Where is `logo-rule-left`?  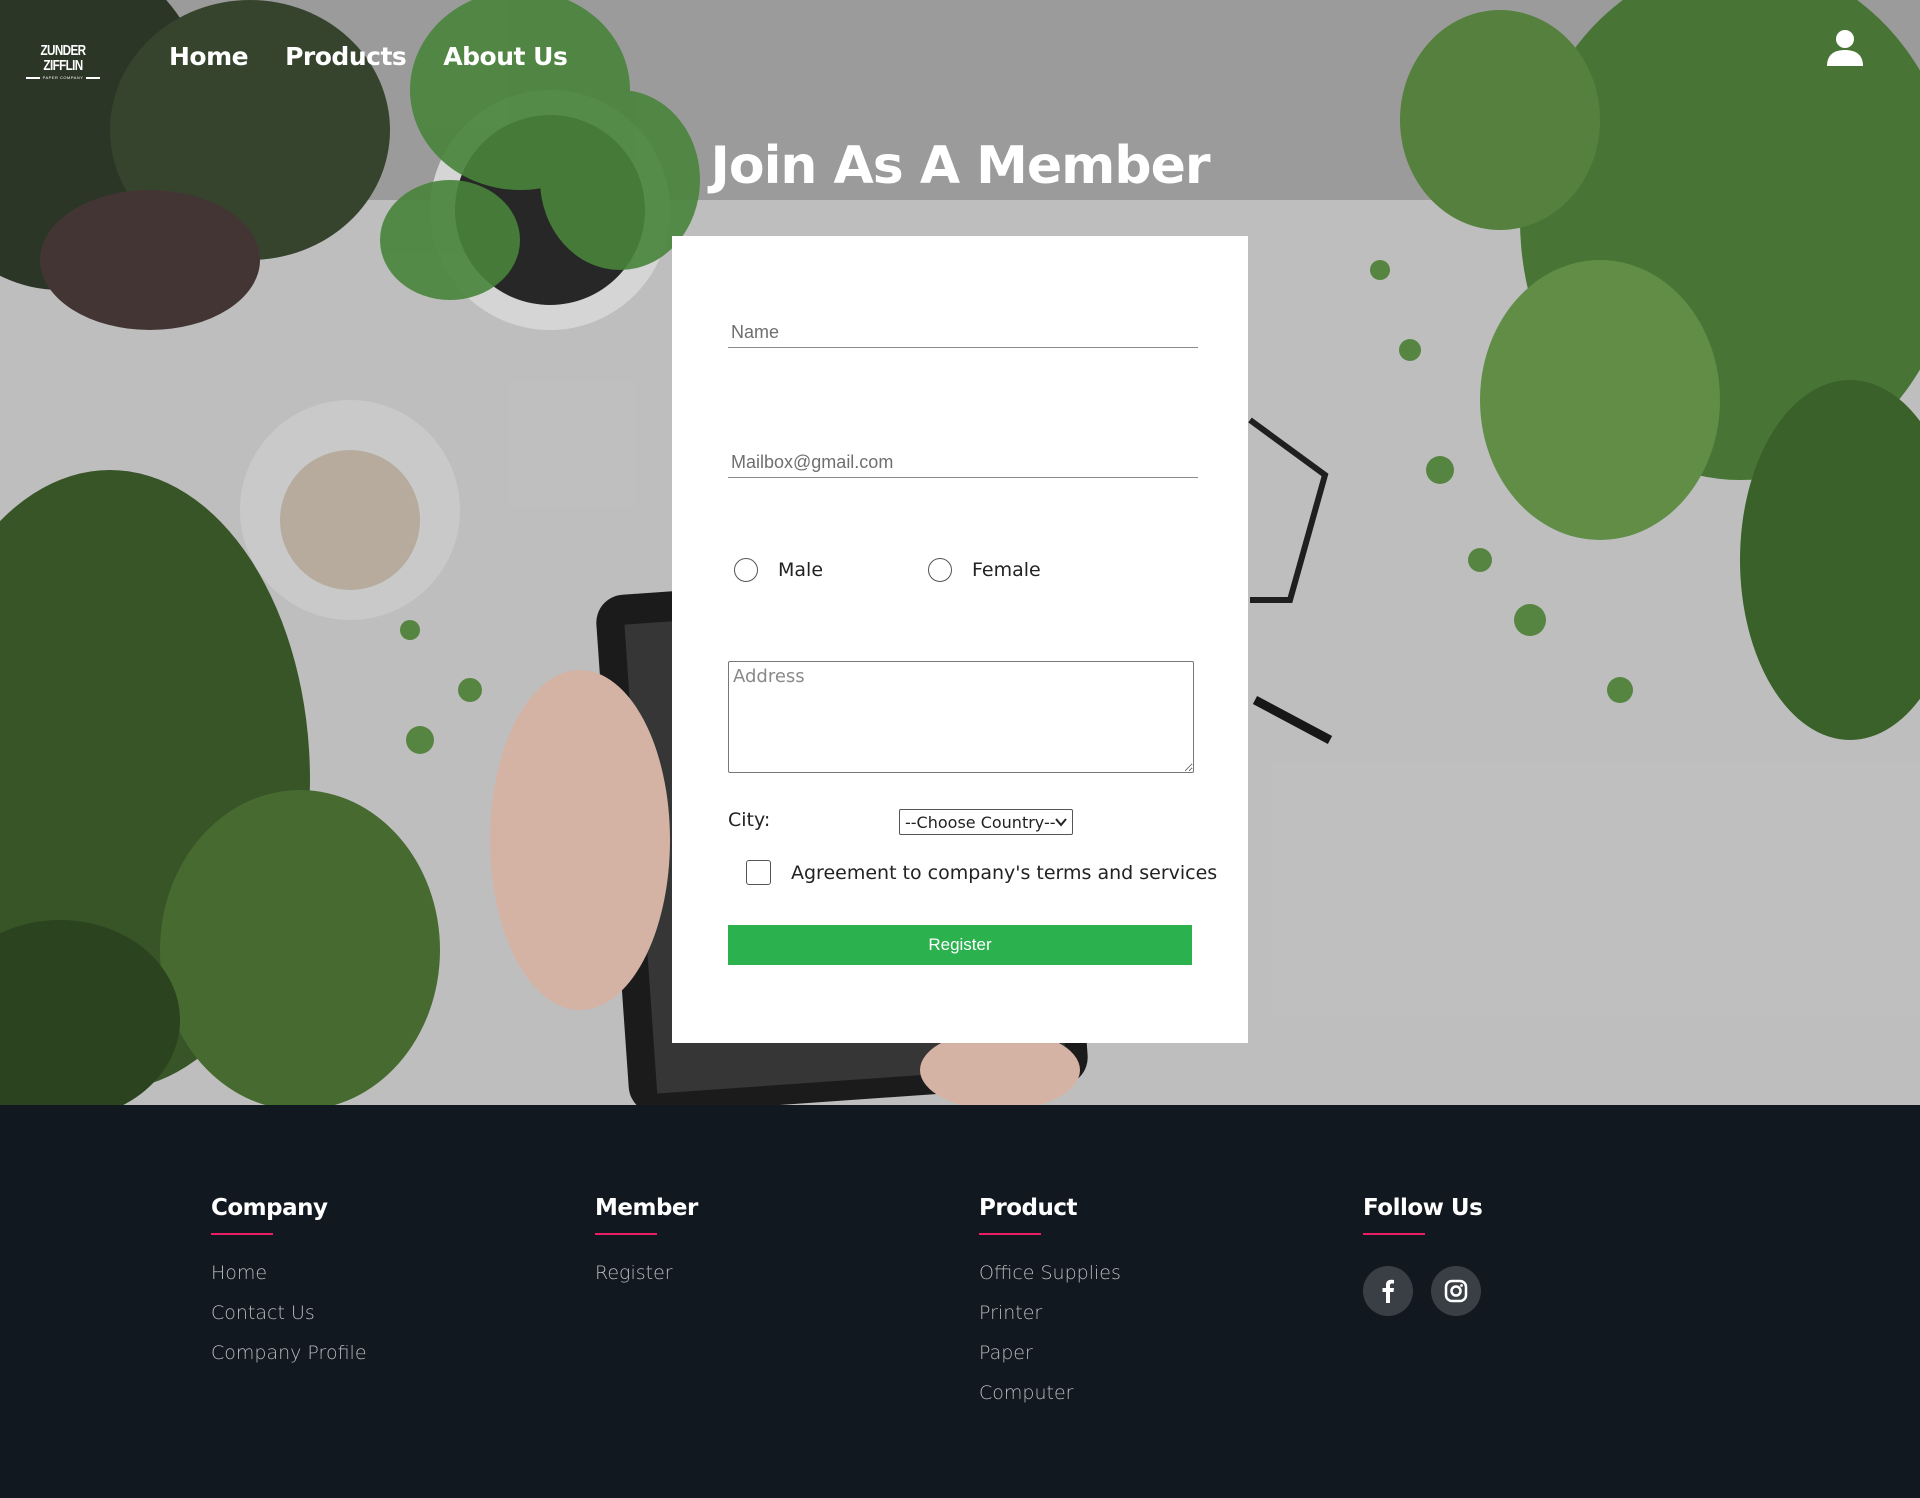 logo-rule-left is located at coordinates (32, 77).